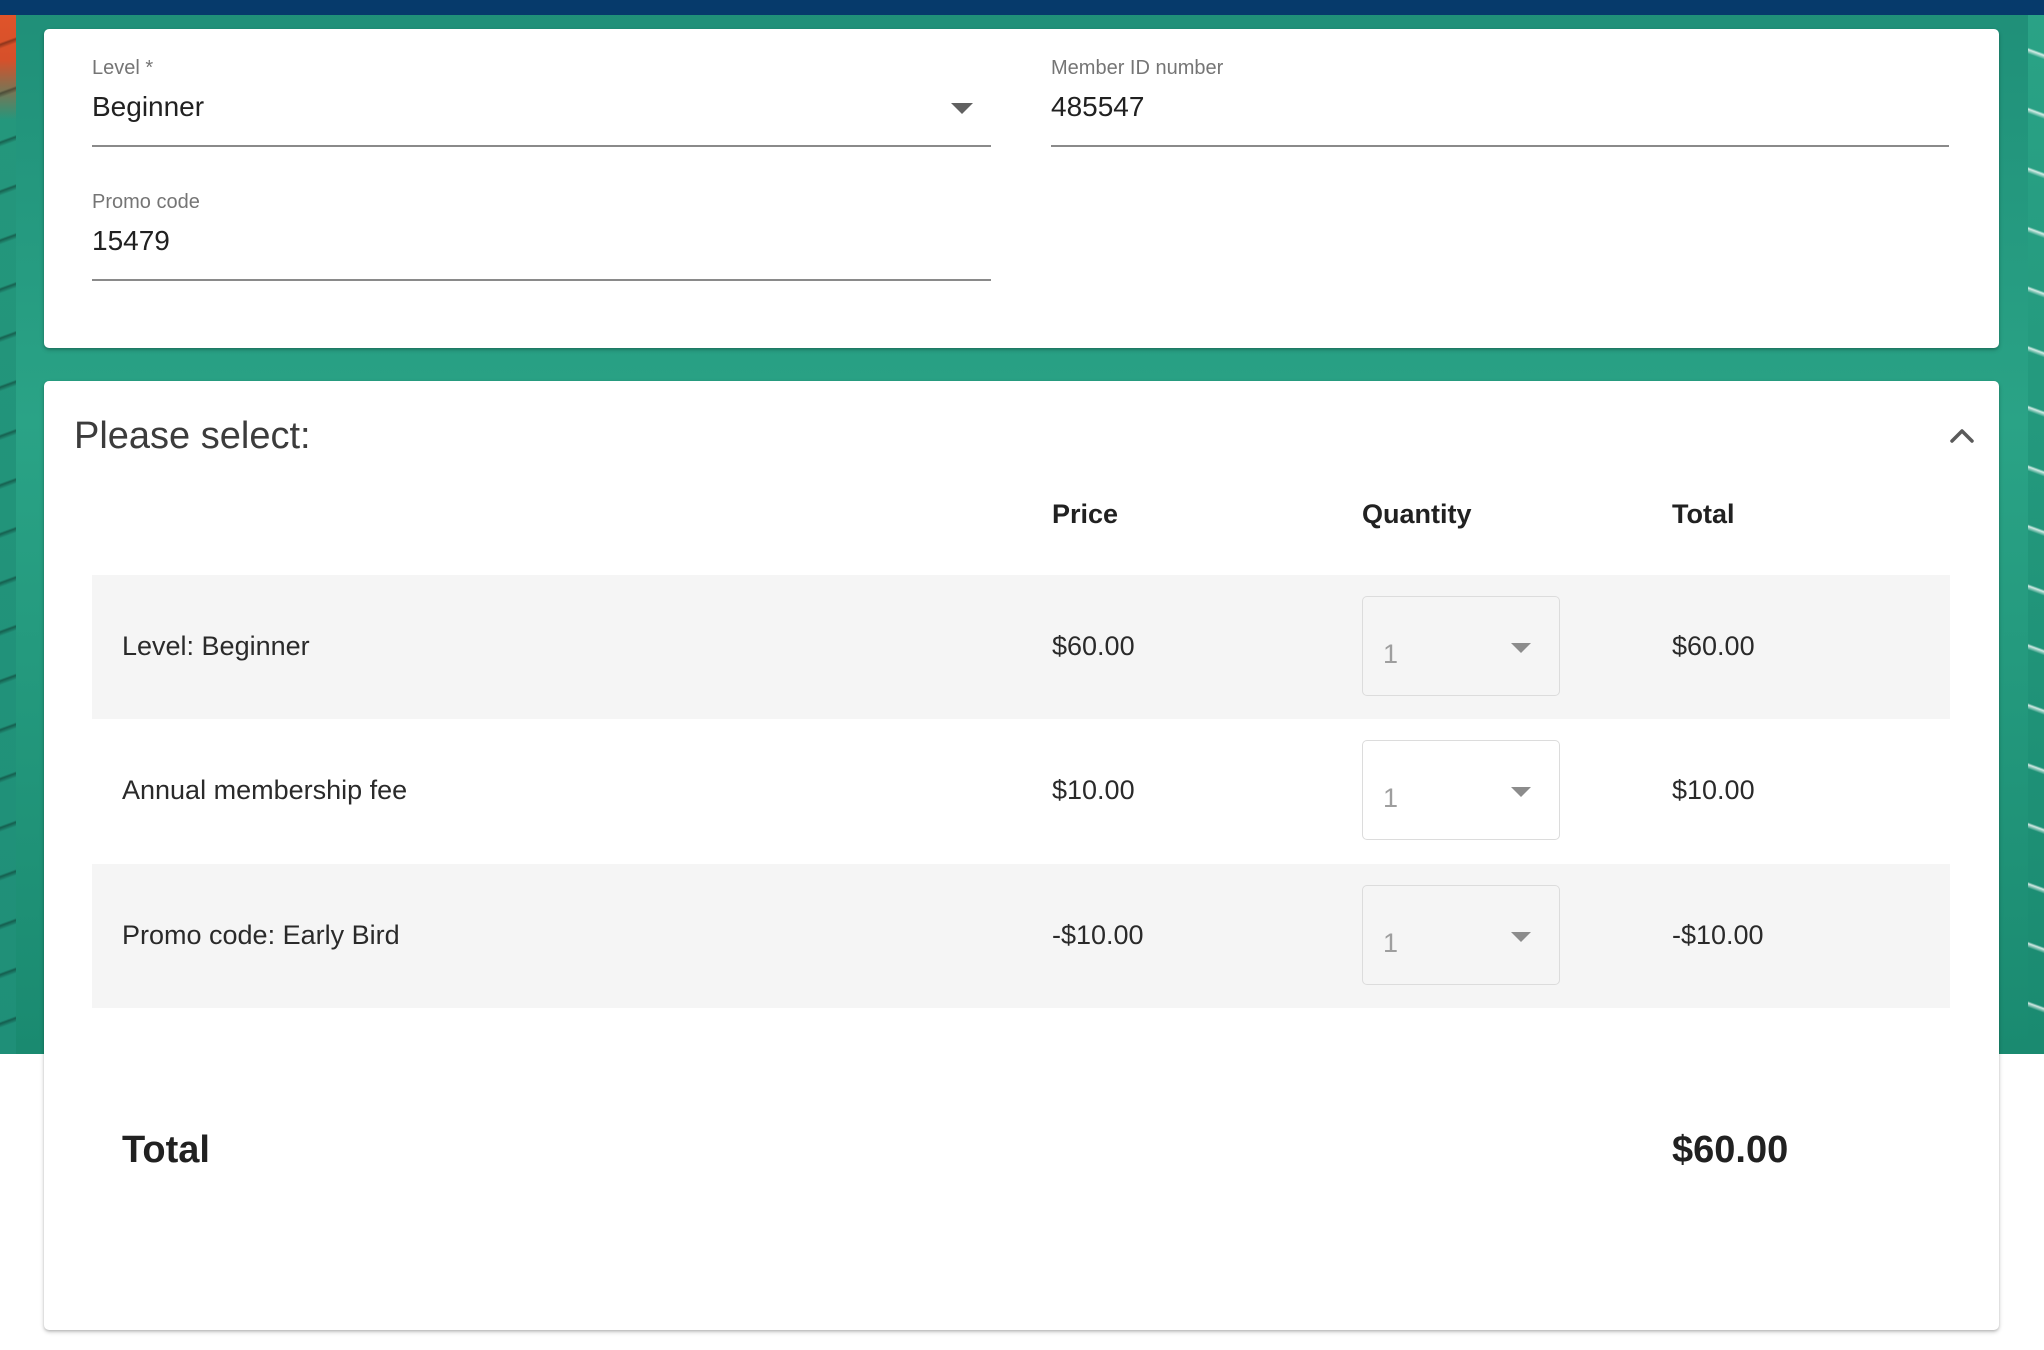 This screenshot has height=1350, width=2044. I want to click on level-label: Level *, so click(123, 68).